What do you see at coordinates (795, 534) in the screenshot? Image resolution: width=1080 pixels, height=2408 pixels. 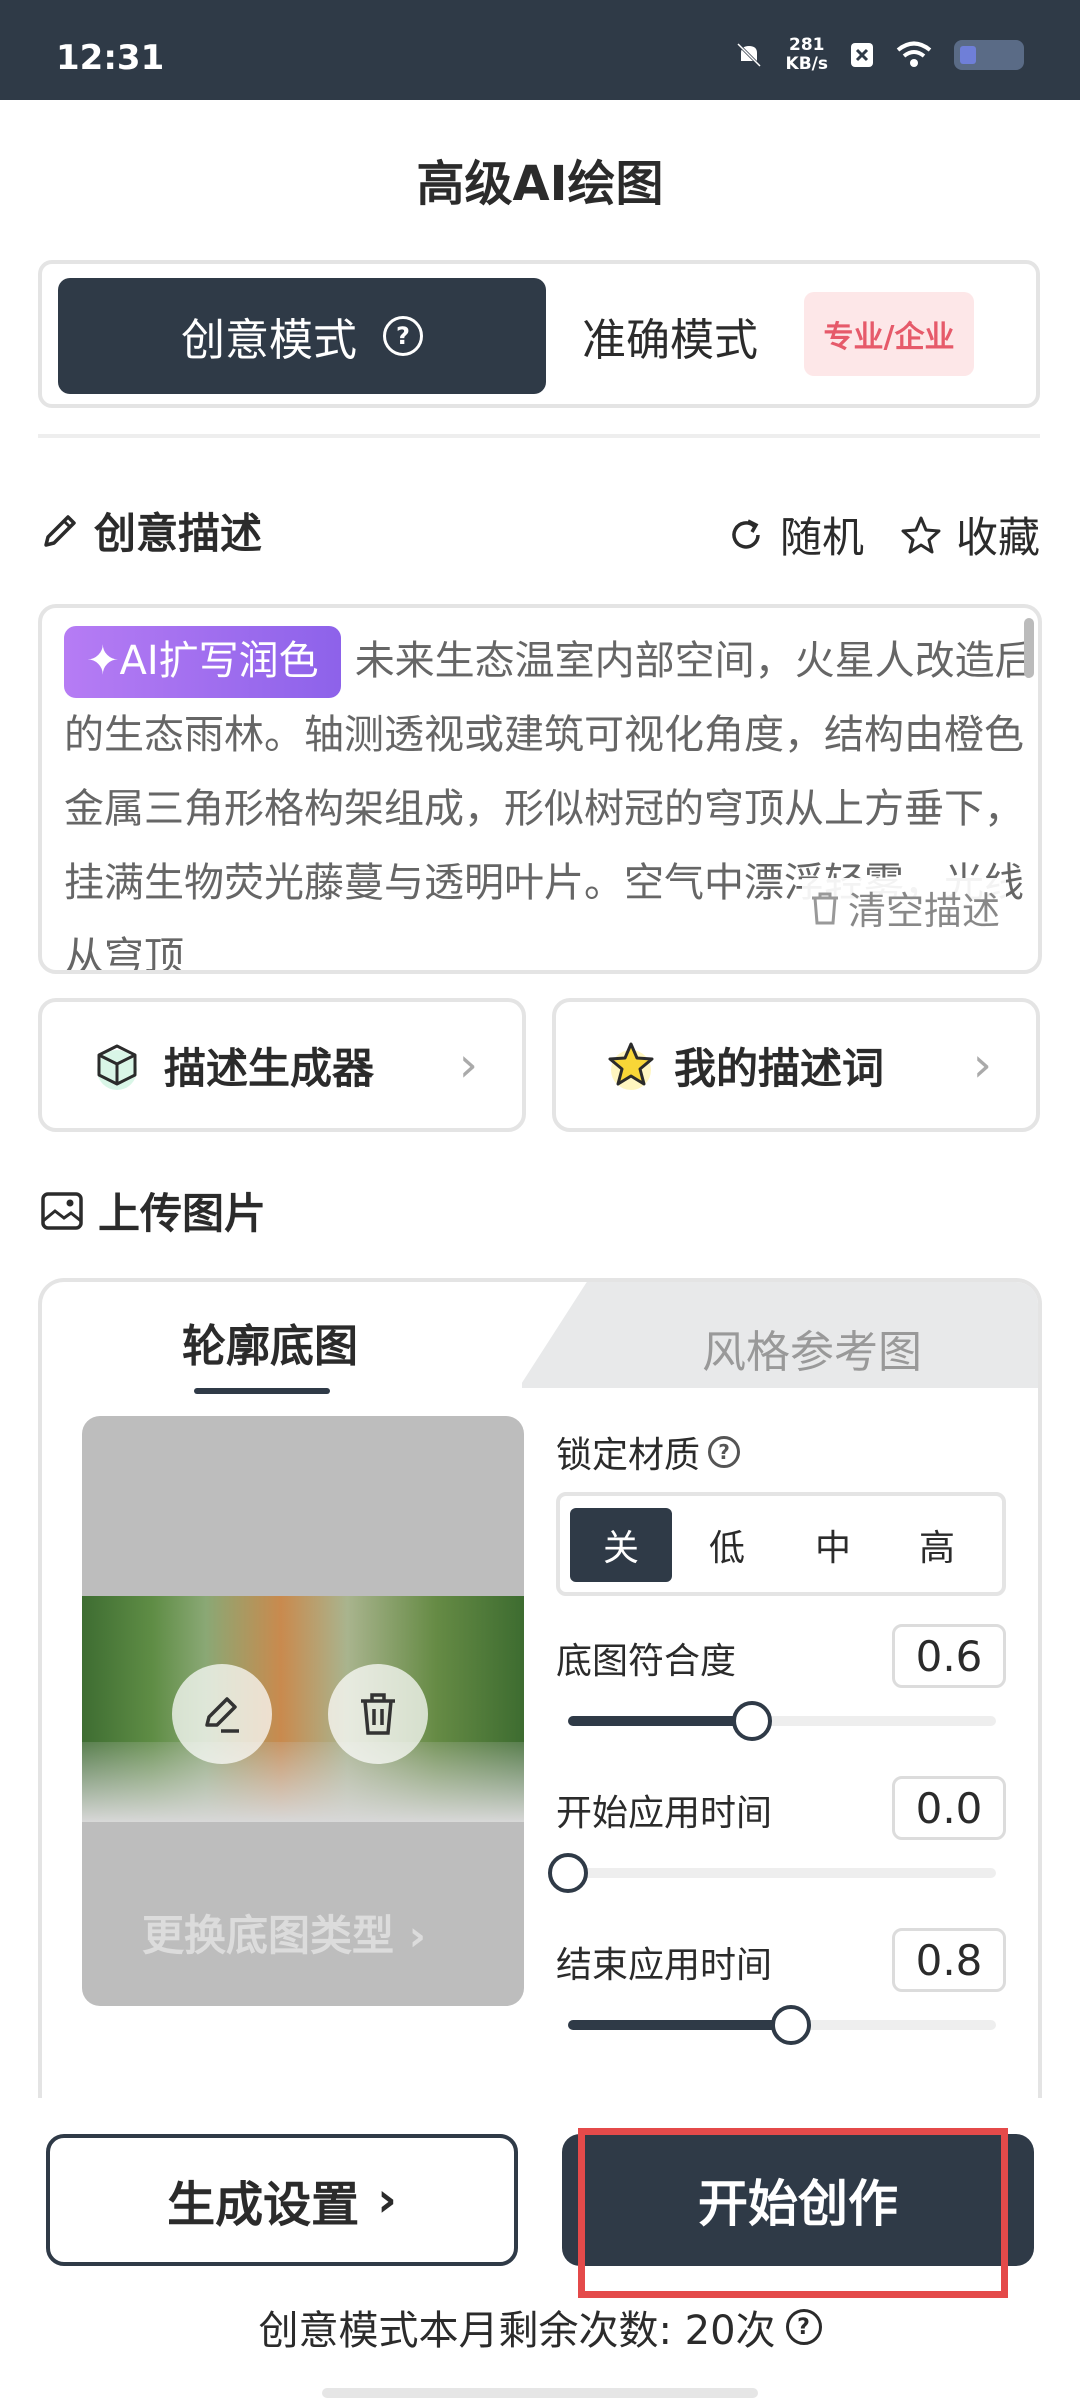 I see `random-button: 随机` at bounding box center [795, 534].